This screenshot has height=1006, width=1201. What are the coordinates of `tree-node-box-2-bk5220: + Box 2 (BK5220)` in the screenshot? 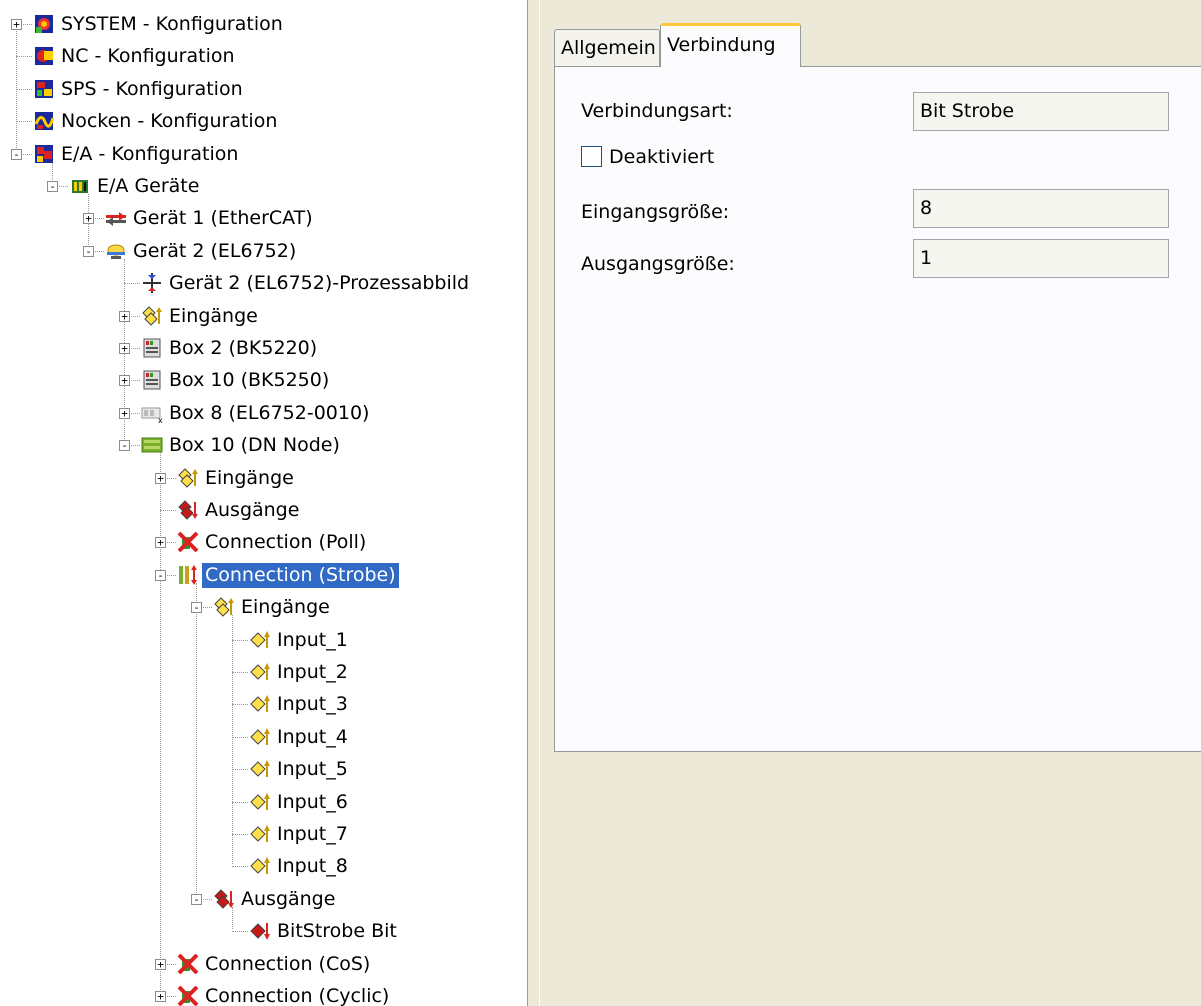 It's located at (263, 348).